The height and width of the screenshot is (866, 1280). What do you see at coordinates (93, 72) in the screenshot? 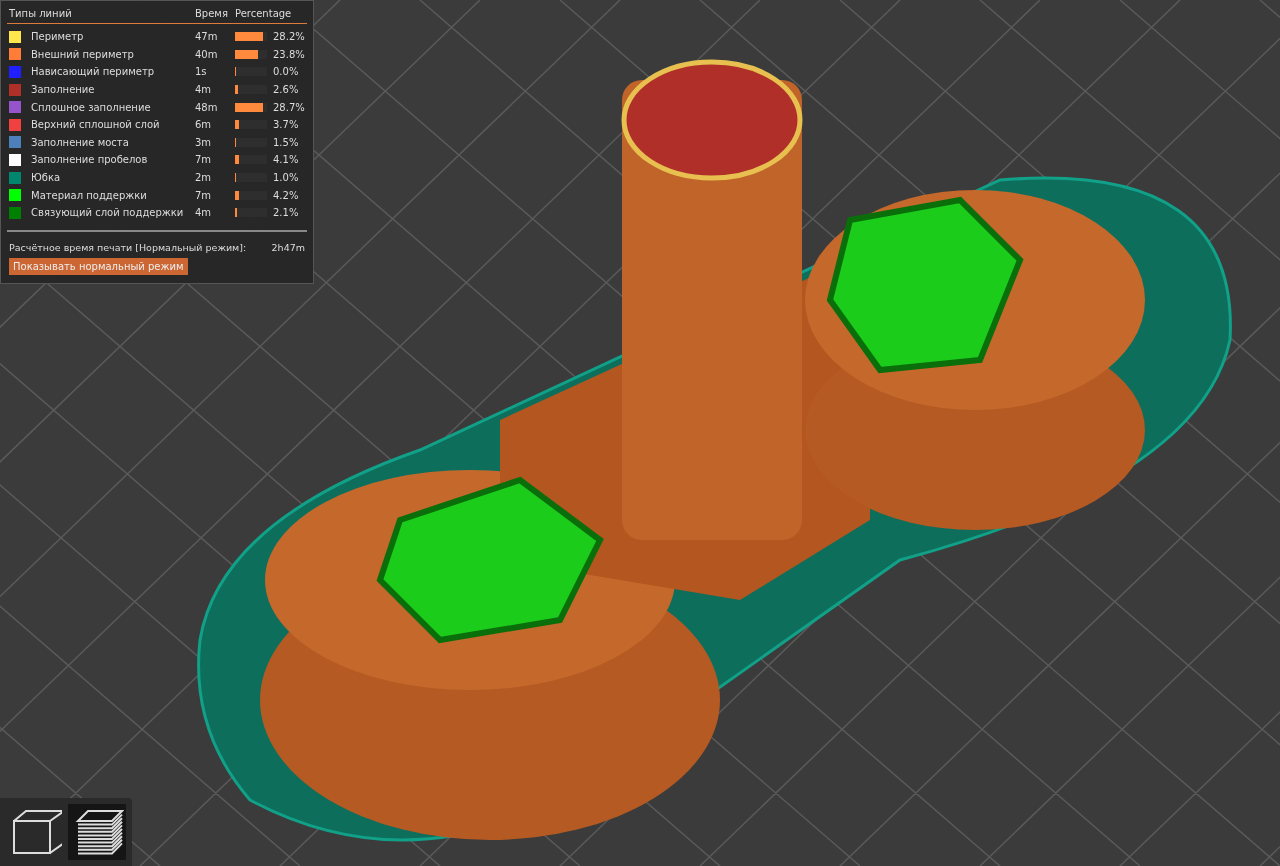
I see `line-type-label: Нависающий периметр` at bounding box center [93, 72].